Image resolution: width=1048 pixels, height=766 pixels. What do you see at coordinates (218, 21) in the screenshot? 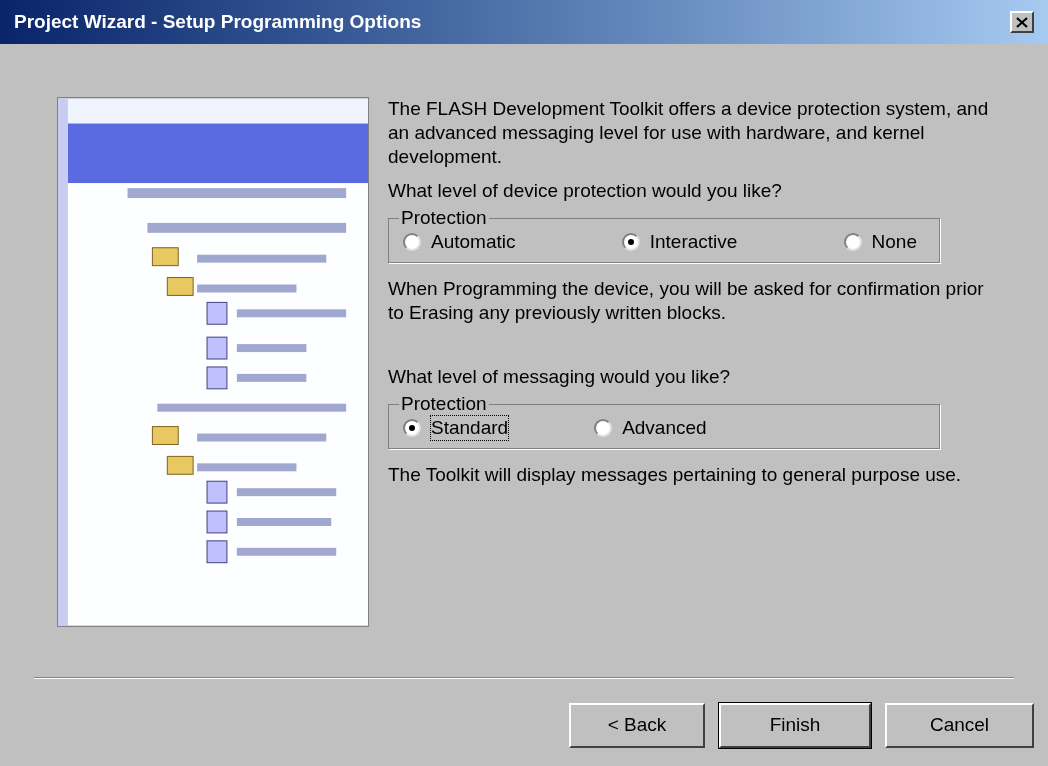
I see `window-title: Project Wizard - Setup Programming Options` at bounding box center [218, 21].